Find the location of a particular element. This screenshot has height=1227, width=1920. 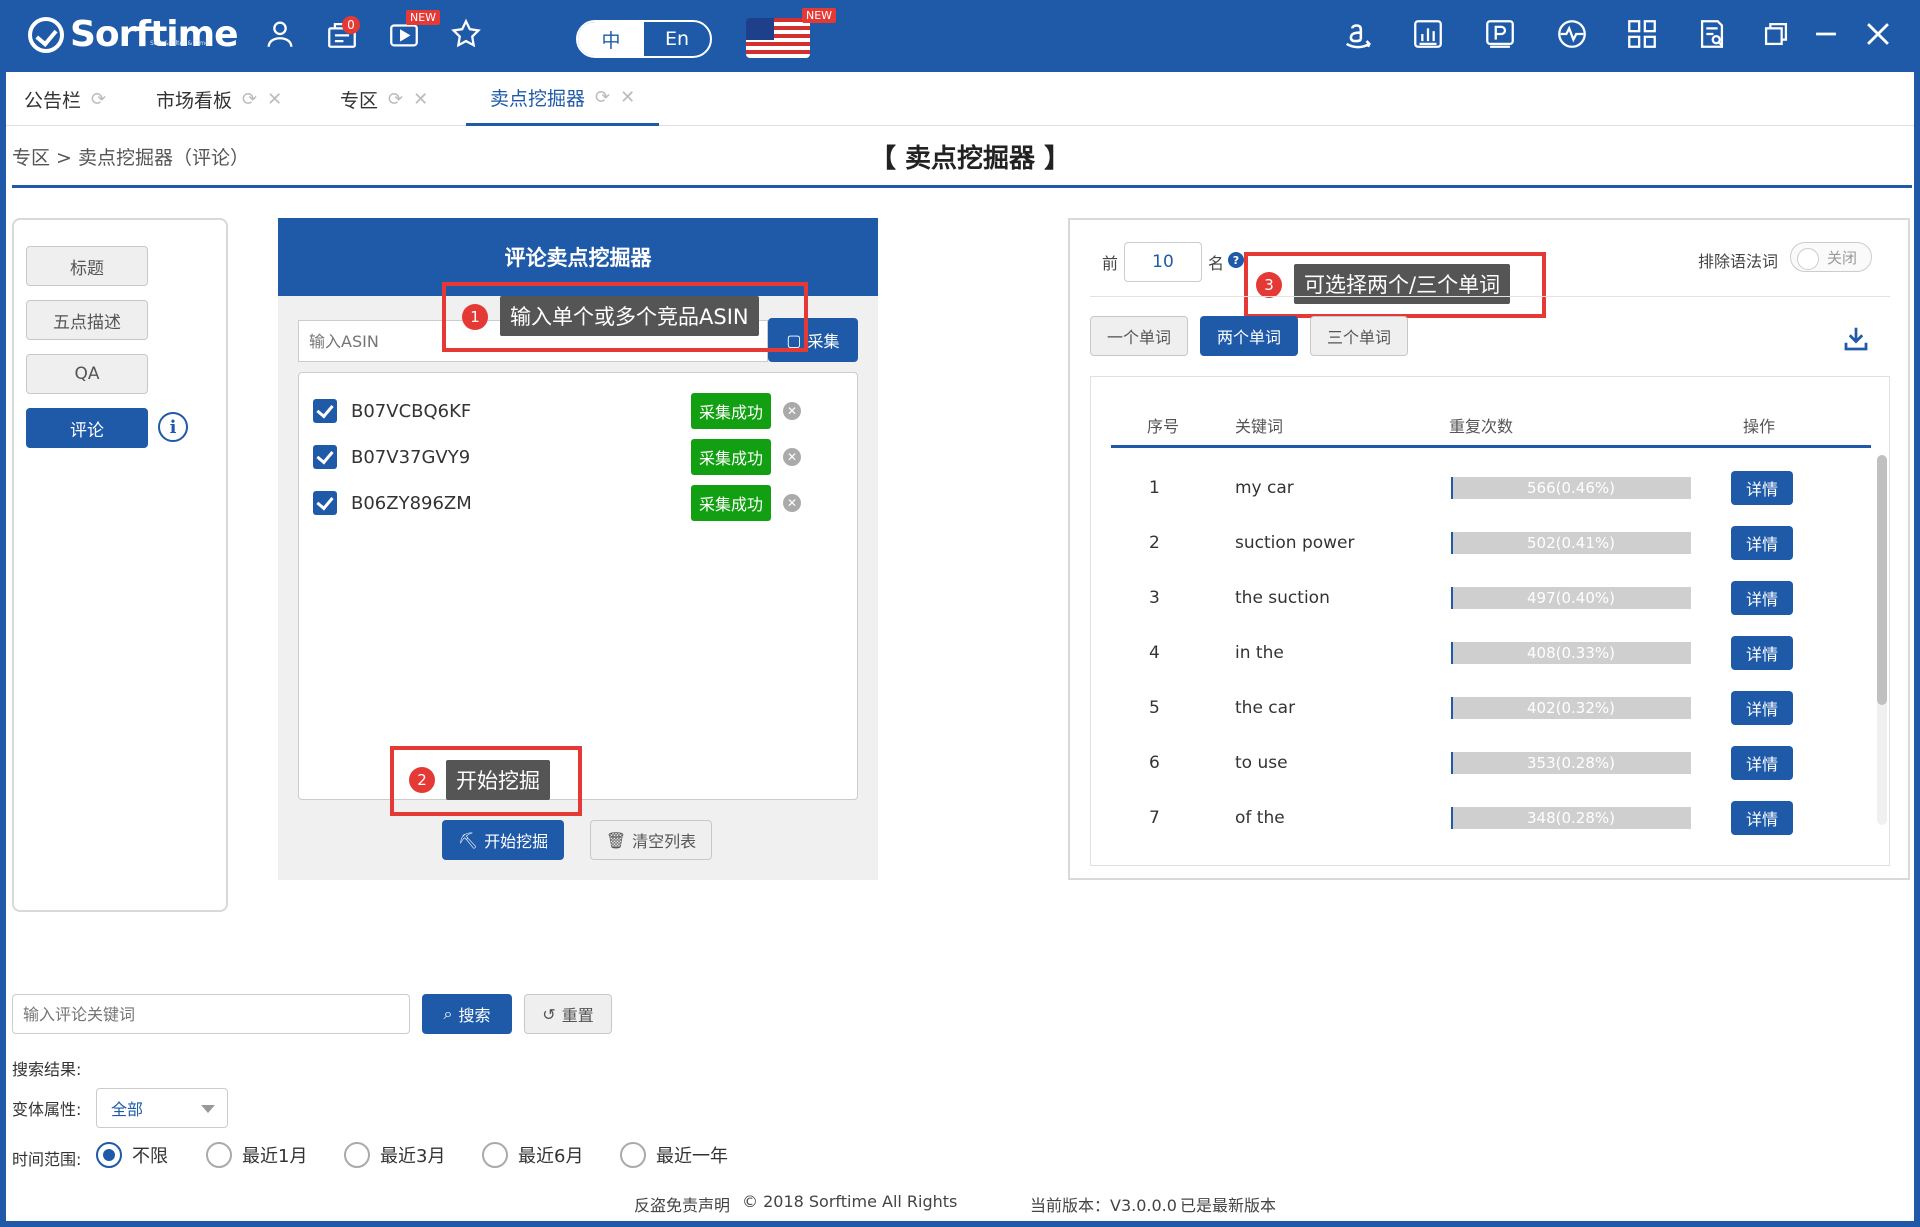

us-flag-icon is located at coordinates (778, 38).